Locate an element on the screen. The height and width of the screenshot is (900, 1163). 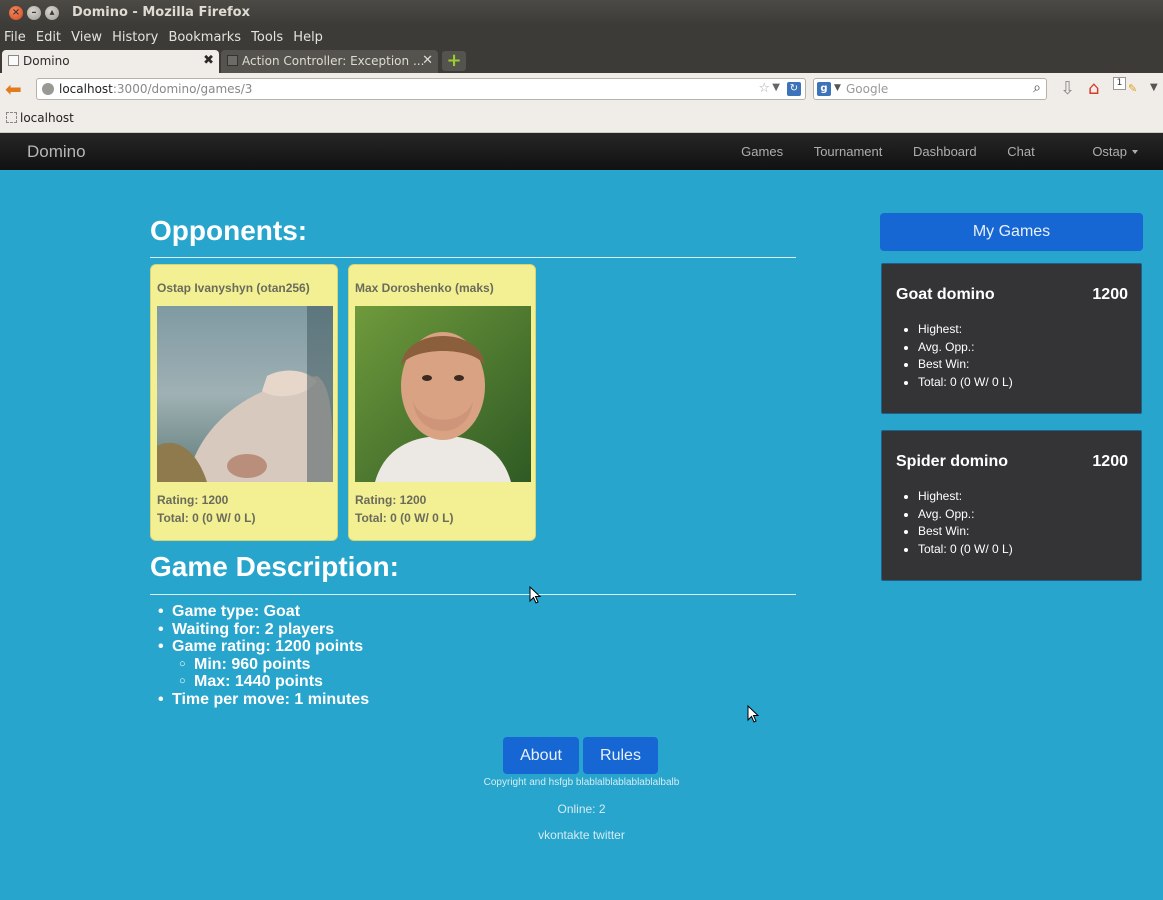
bookmark-label: localhost is located at coordinates (47, 118).